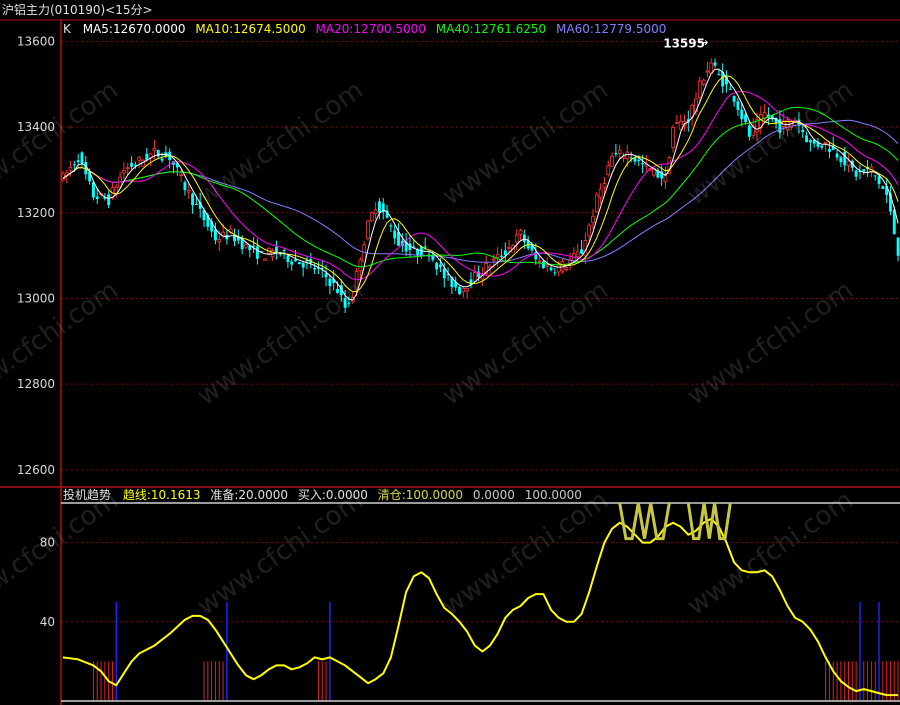 The width and height of the screenshot is (900, 705). I want to click on legend-ma5: MA5:12670.0000, so click(134, 29).